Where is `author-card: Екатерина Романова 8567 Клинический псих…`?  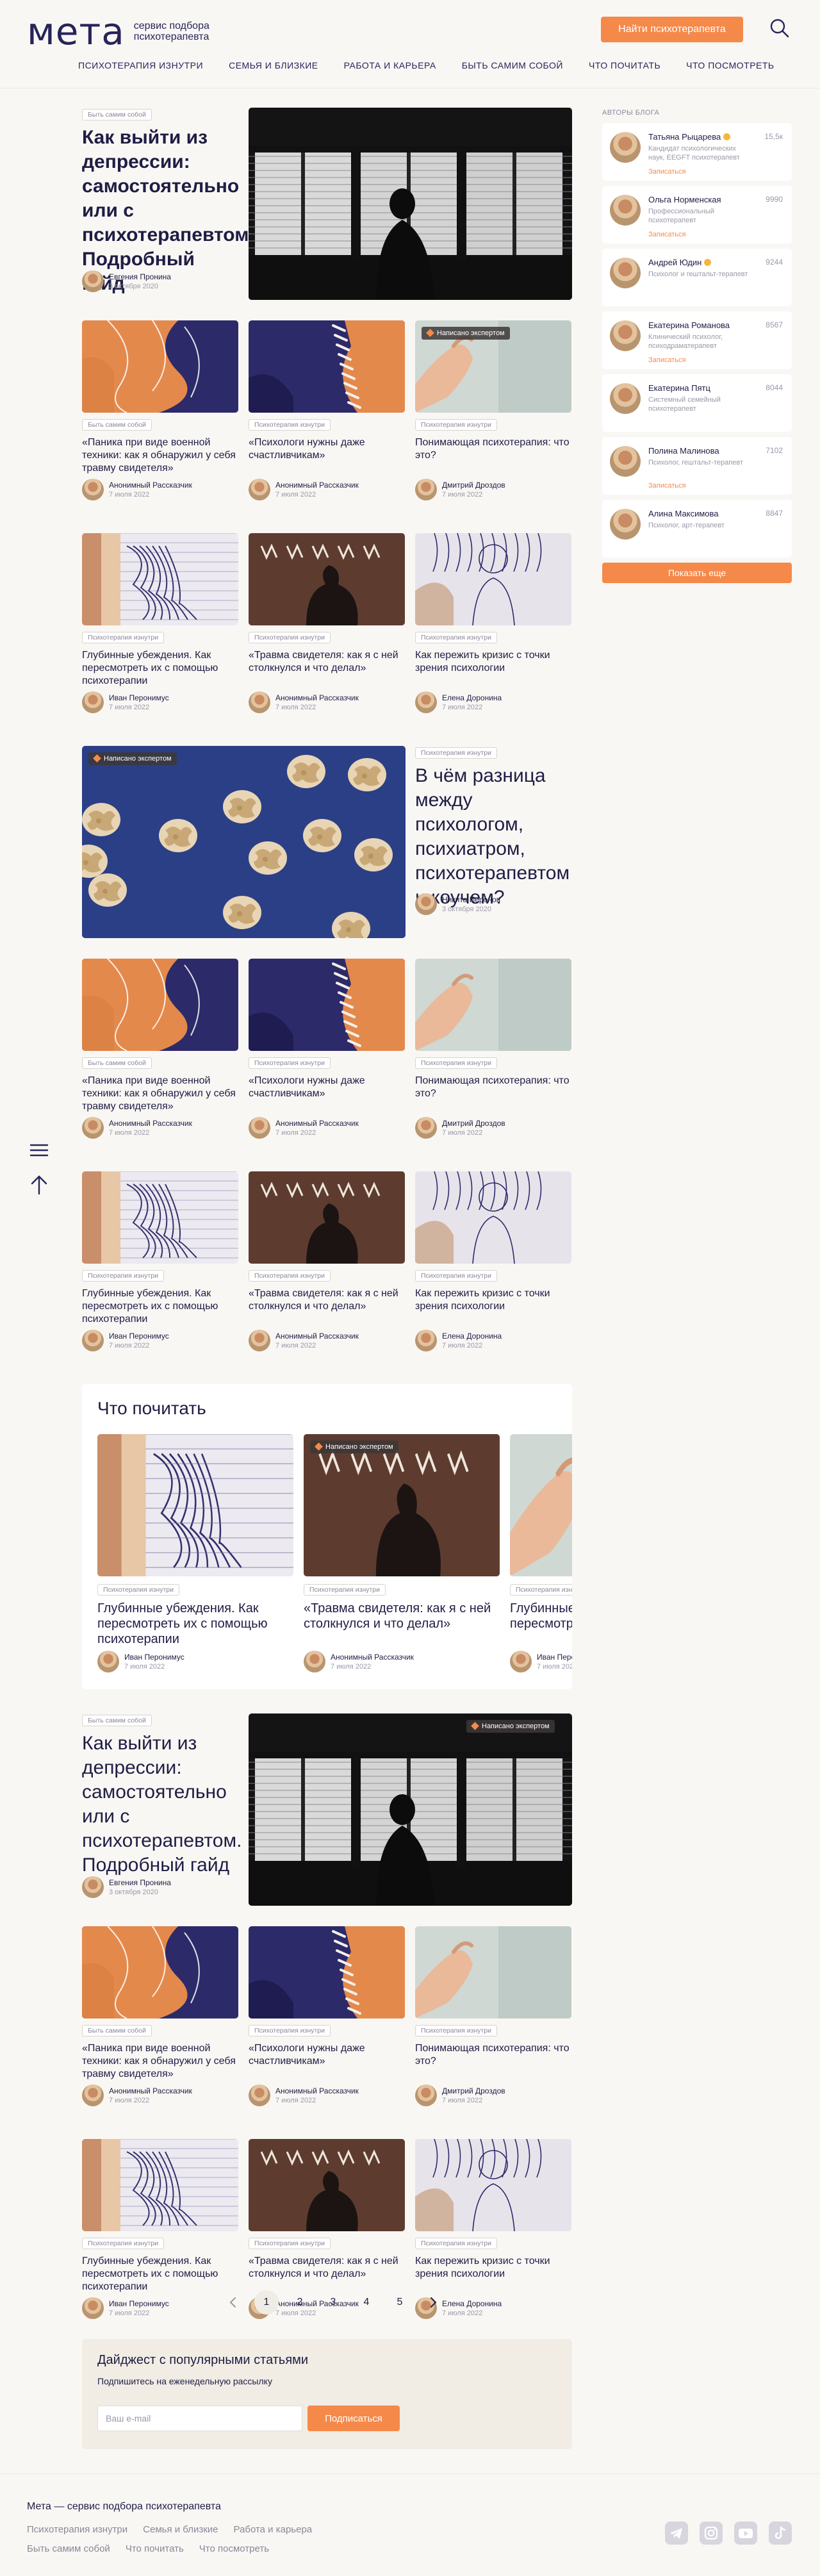 author-card: Екатерина Романова 8567 Клинический псих… is located at coordinates (697, 340).